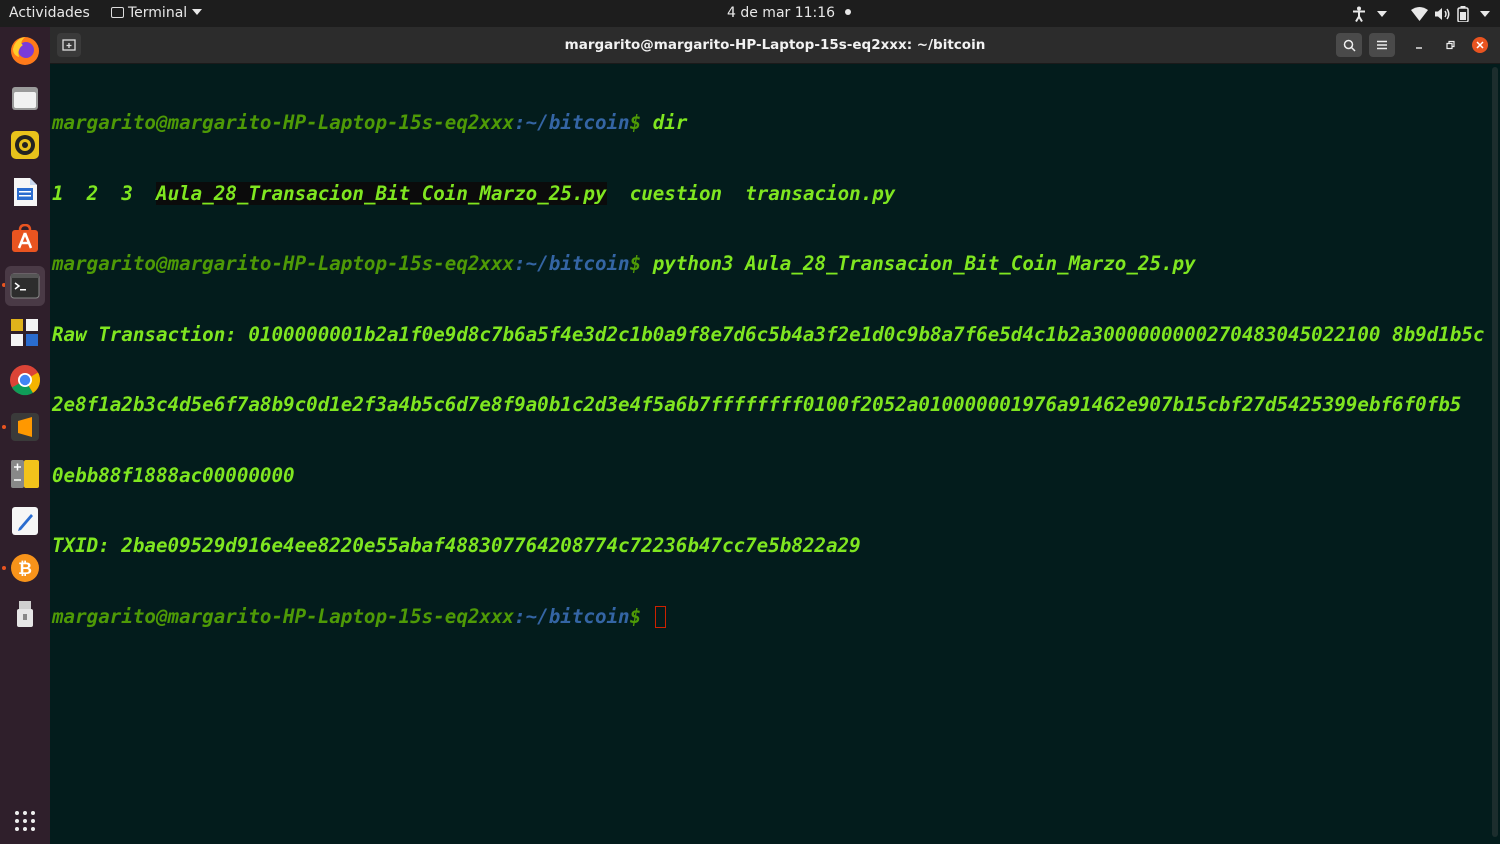  I want to click on calculator-icon, so click(25, 474).